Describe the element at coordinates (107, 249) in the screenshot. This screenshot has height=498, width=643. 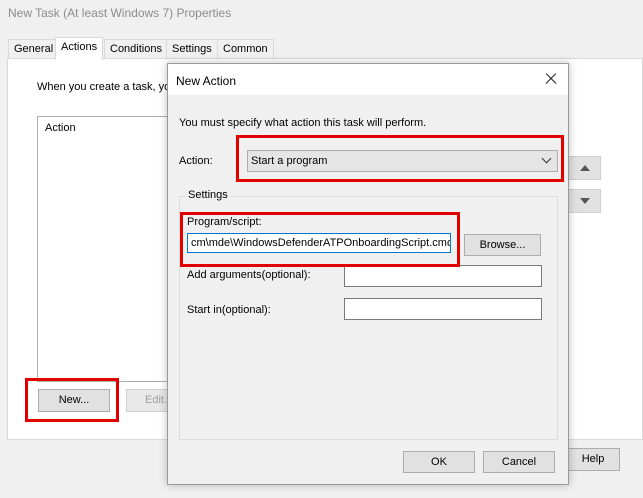
I see `action-list` at that location.